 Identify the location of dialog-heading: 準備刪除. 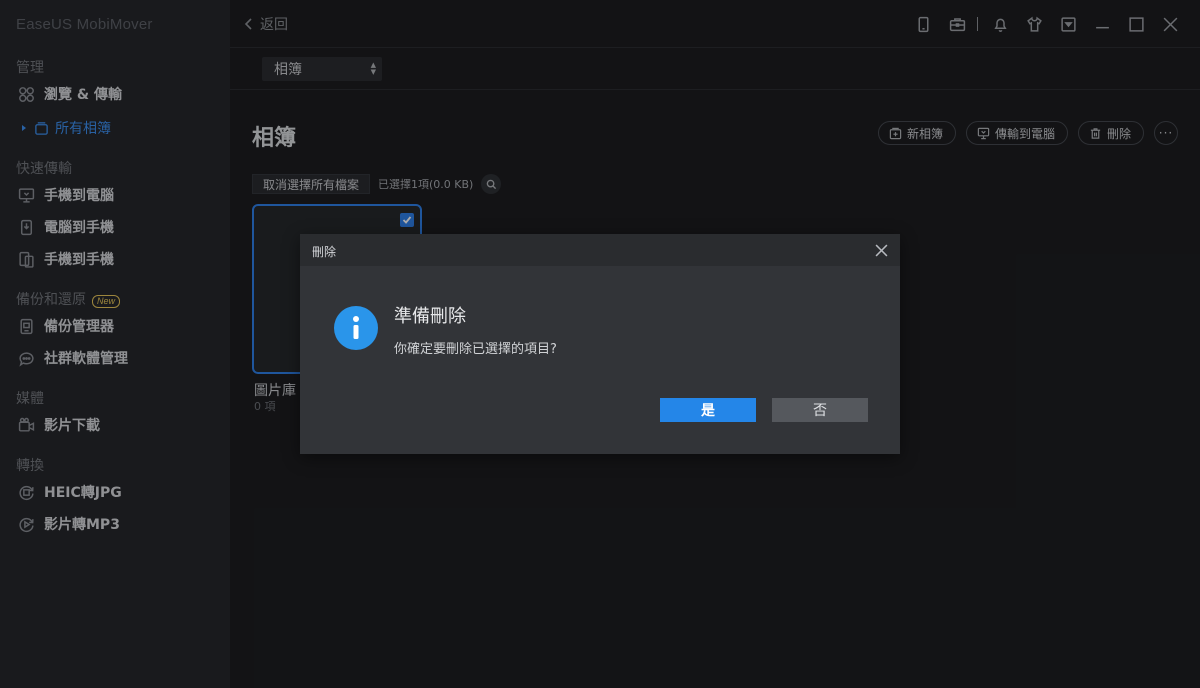
(430, 316).